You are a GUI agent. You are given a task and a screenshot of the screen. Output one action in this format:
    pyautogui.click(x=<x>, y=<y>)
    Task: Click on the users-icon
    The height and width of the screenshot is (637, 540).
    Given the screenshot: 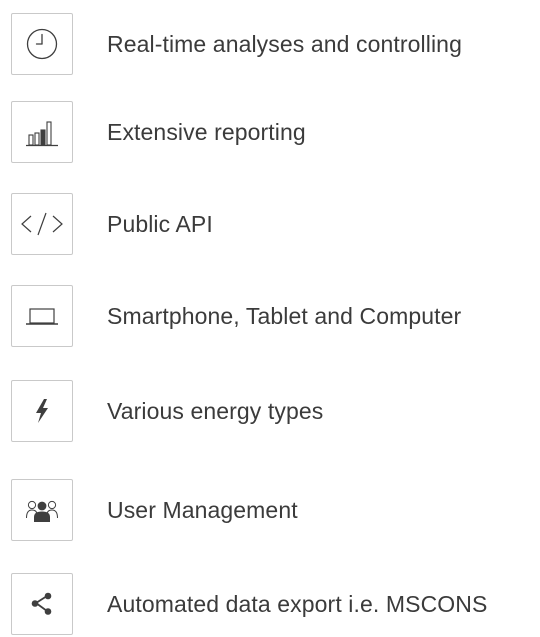 What is the action you would take?
    pyautogui.click(x=42, y=510)
    